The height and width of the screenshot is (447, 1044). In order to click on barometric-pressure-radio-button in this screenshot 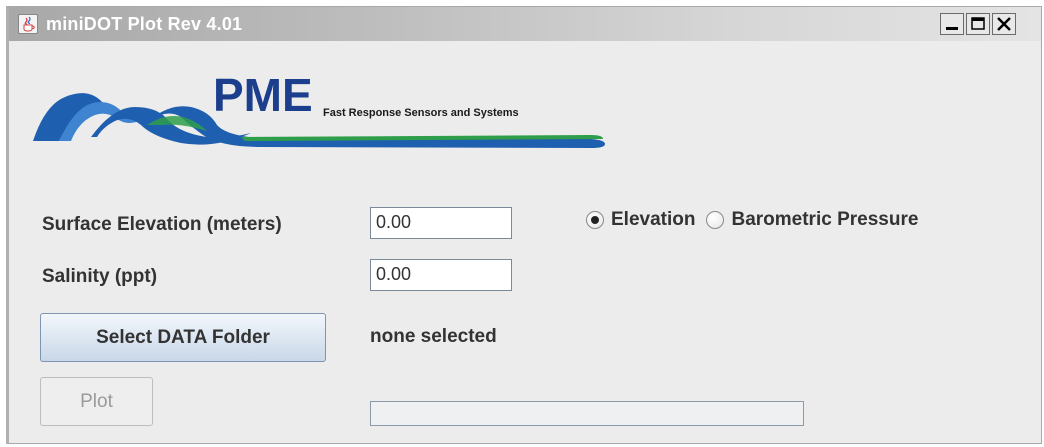, I will do `click(715, 220)`.